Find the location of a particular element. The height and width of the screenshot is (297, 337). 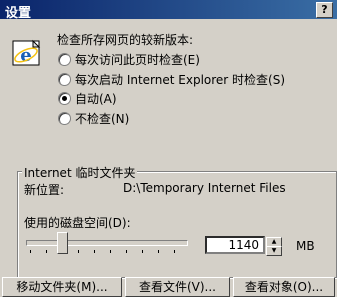

disk-space-input: 1140 is located at coordinates (235, 245).